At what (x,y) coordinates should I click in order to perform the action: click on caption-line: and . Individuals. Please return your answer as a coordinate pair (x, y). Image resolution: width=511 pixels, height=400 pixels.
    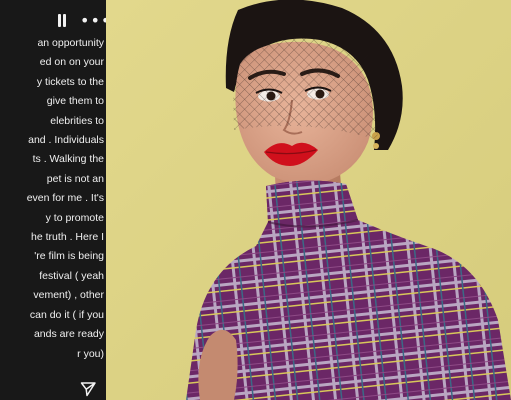
    Looking at the image, I should click on (66, 140).